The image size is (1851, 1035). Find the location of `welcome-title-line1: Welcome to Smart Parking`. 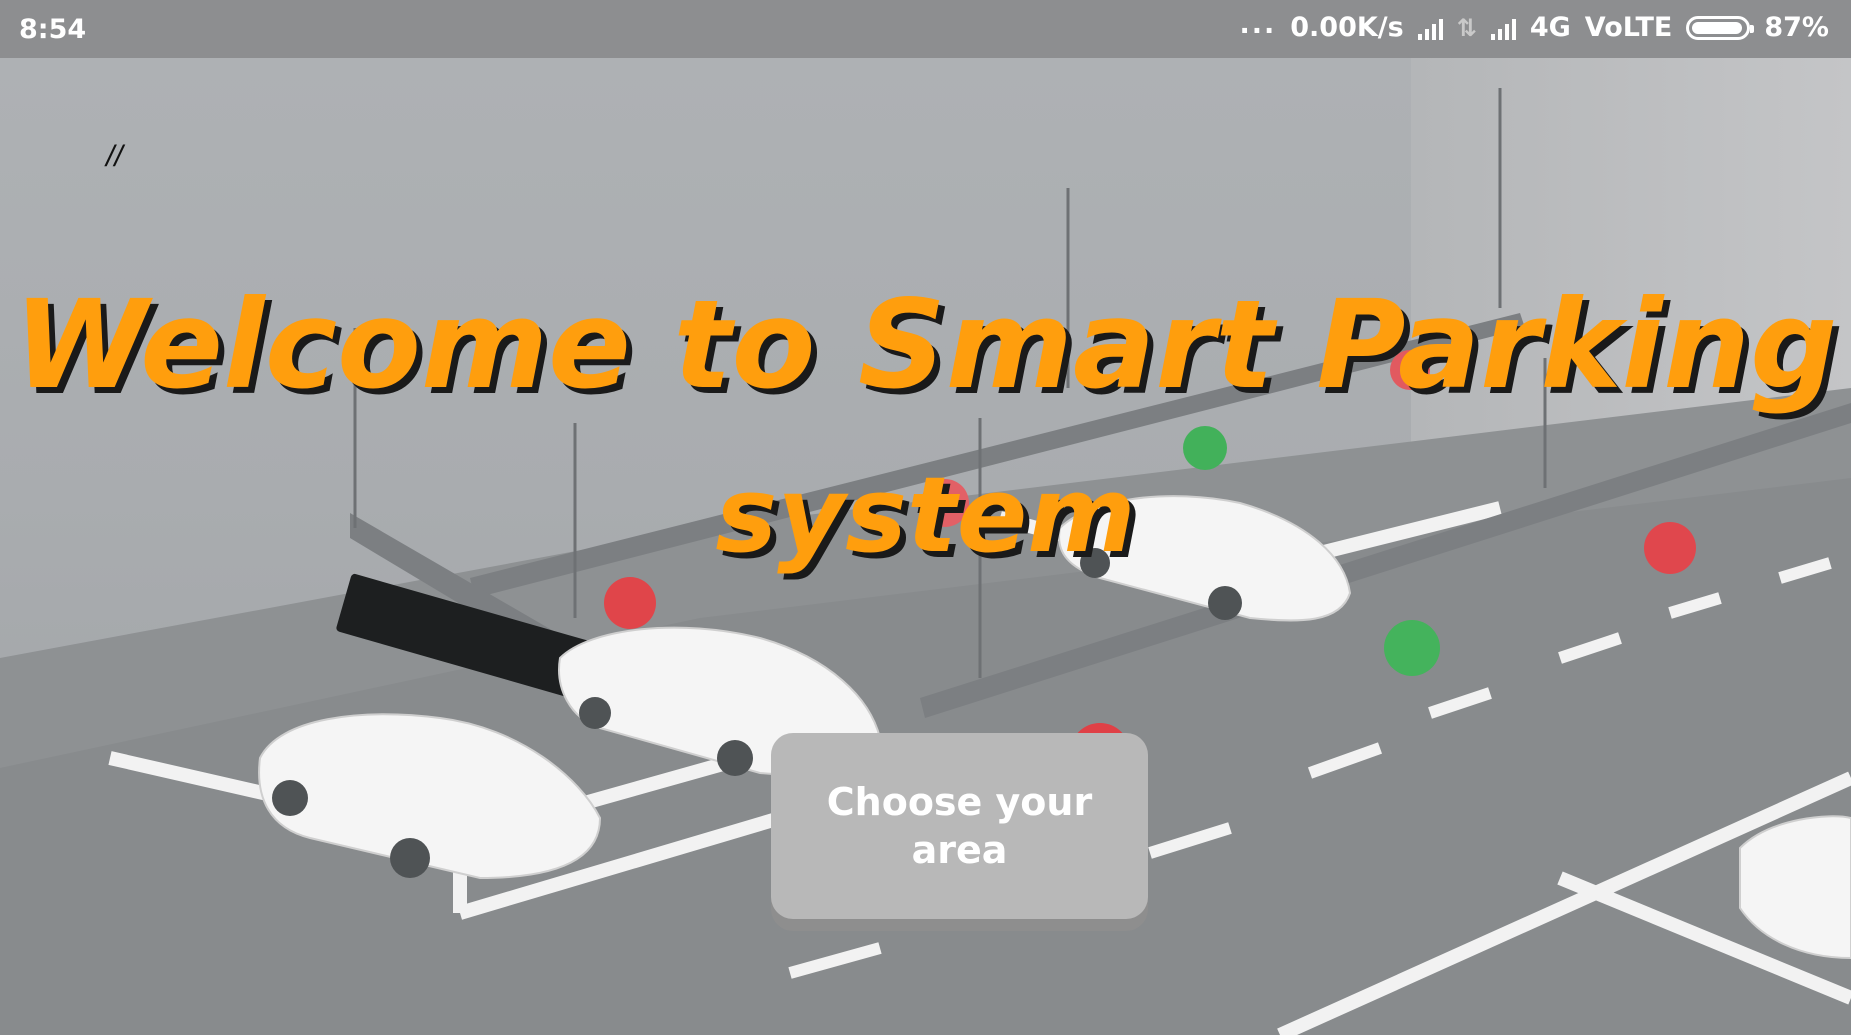

welcome-title-line1: Welcome to Smart Parking is located at coordinates (925, 345).